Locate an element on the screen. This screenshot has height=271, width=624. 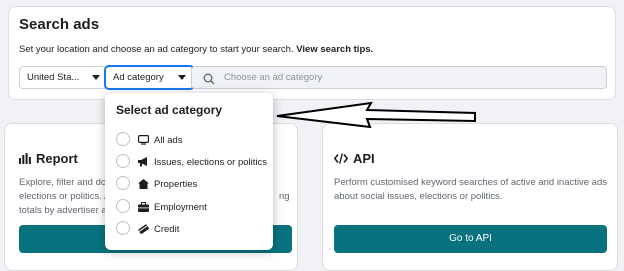
report-desc-line: elections or politics. A is located at coordinates (65, 196).